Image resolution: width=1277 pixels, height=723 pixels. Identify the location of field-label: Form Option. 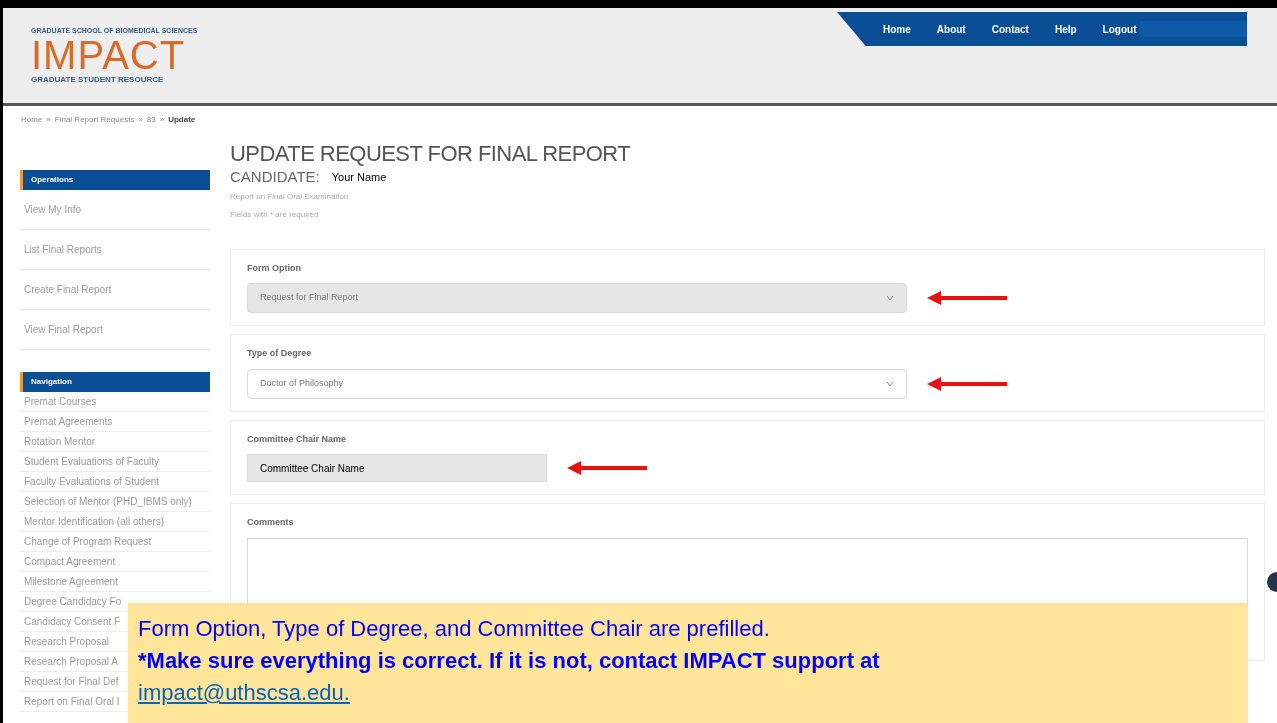
(274, 268).